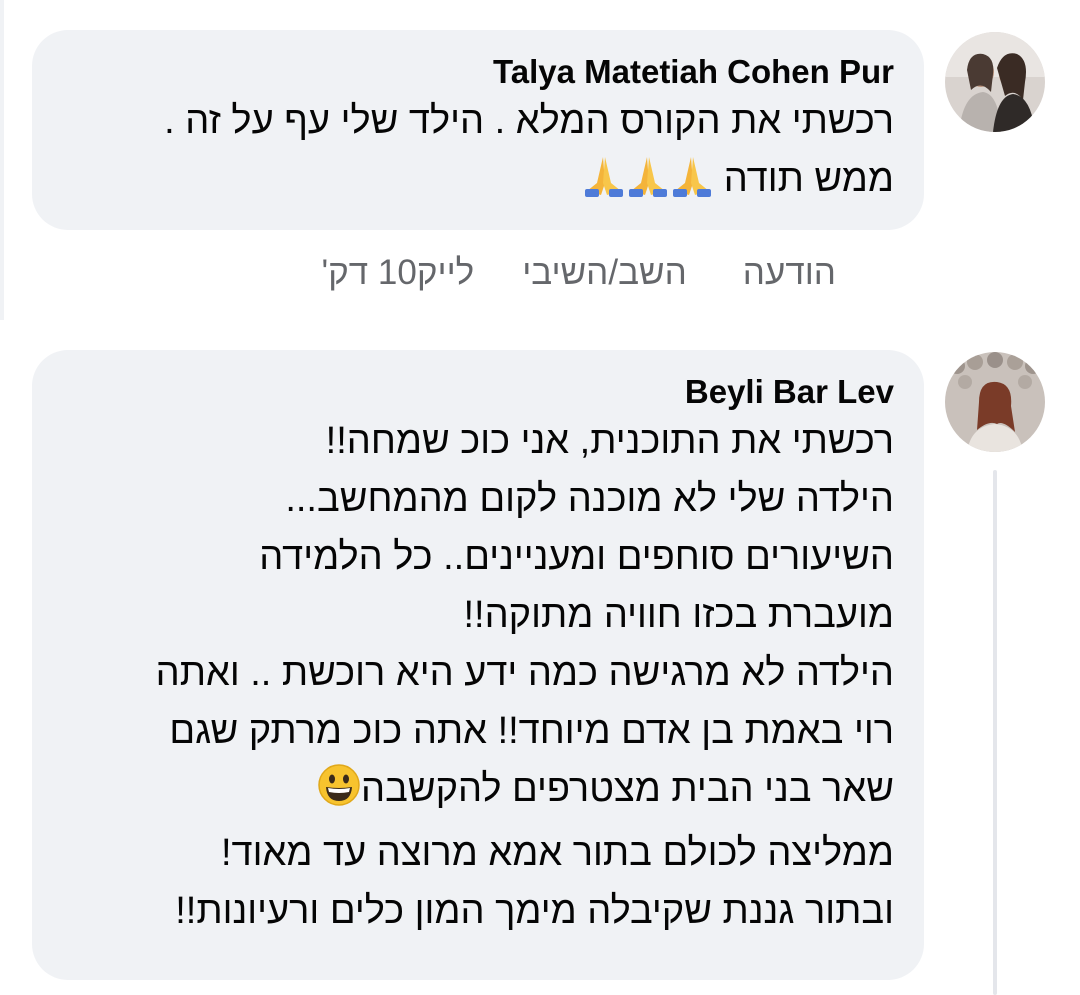 The height and width of the screenshot is (995, 1080). I want to click on reply-thread-line, so click(995, 732).